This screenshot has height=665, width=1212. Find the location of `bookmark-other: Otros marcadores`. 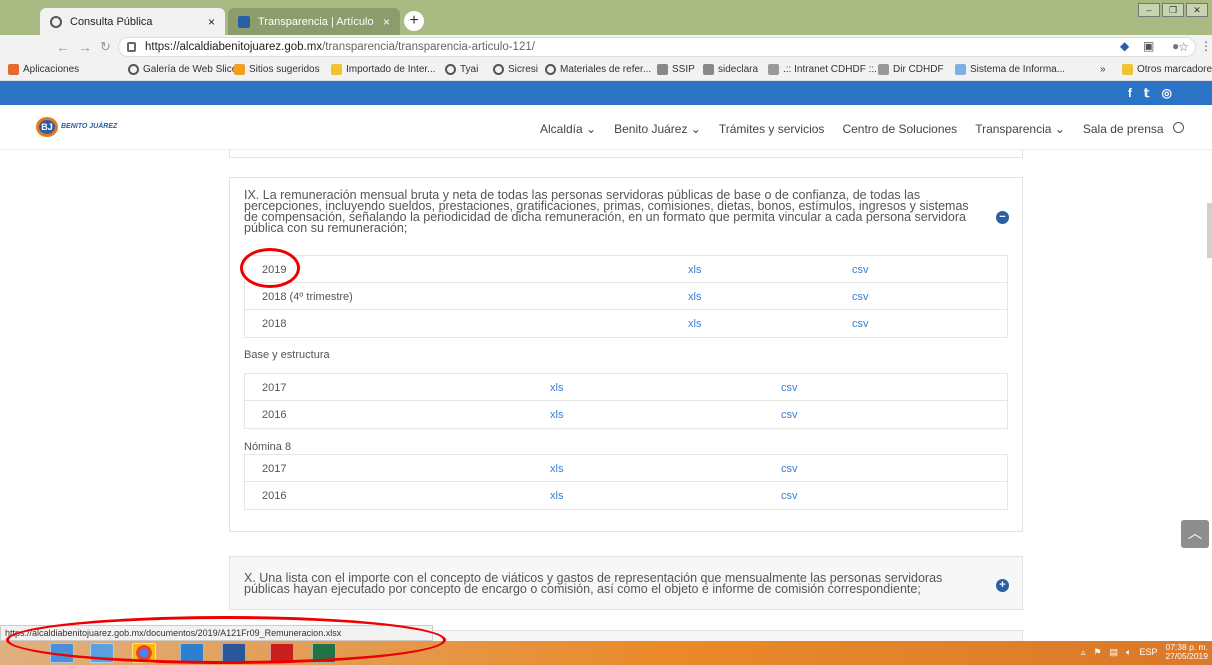

bookmark-other: Otros marcadores is located at coordinates (1167, 69).